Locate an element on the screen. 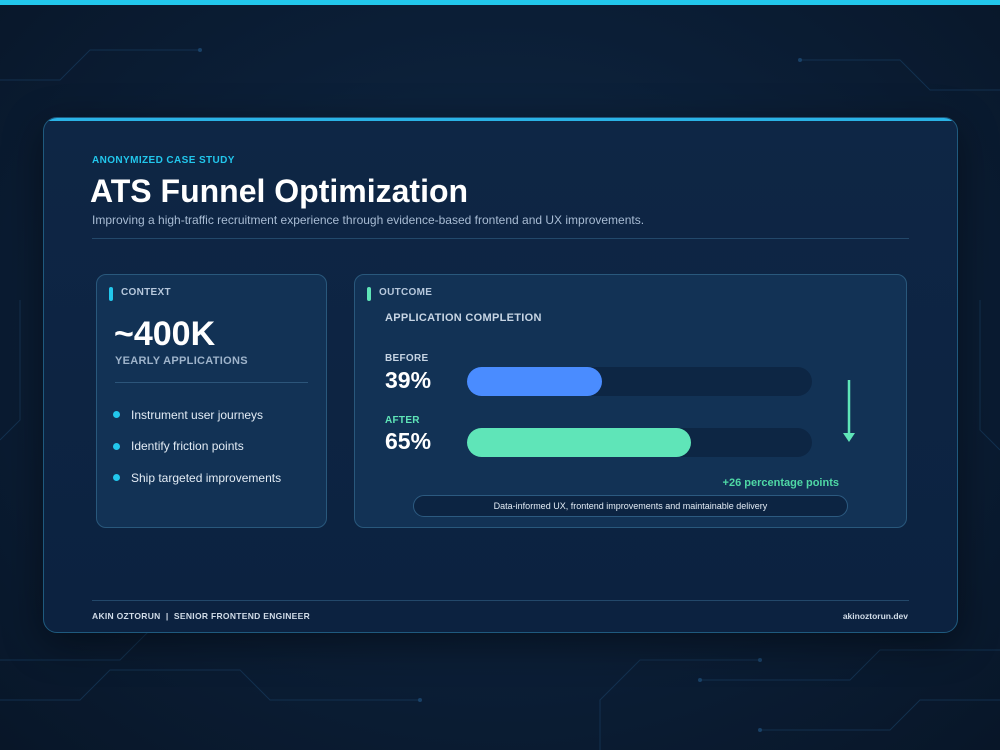  eyebrow-label: ANONYMIZED CASE STUDY is located at coordinates (163, 160).